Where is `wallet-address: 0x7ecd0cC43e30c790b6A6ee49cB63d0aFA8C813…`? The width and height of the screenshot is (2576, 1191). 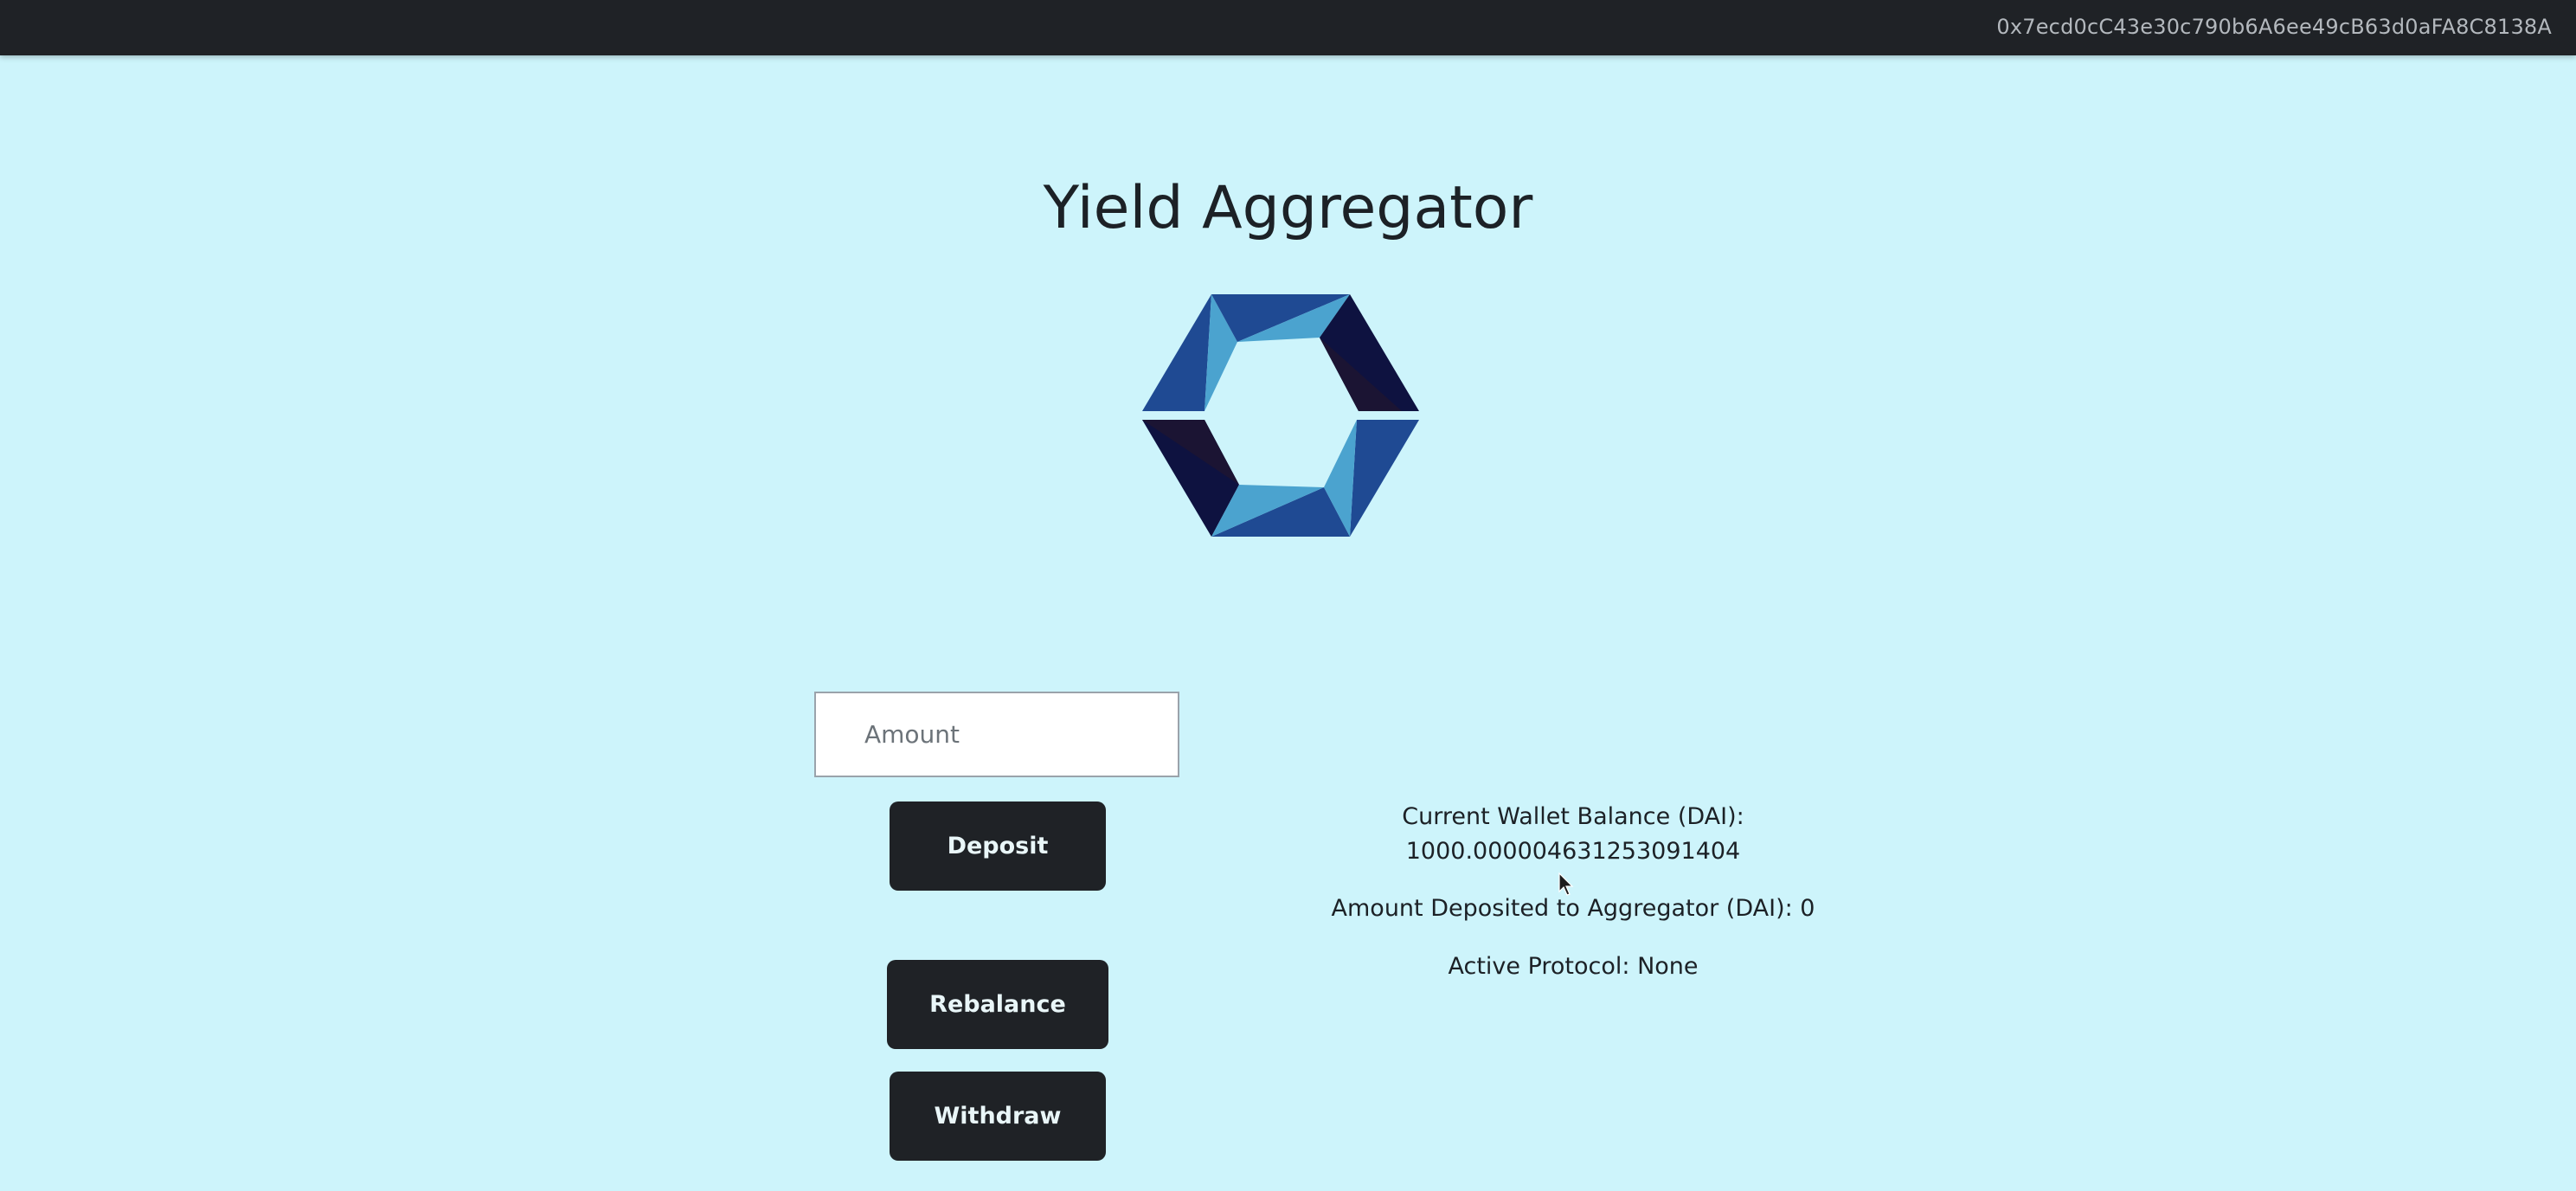
wallet-address: 0x7ecd0cC43e30c790b6A6ee49cB63d0aFA8C813… is located at coordinates (2274, 27).